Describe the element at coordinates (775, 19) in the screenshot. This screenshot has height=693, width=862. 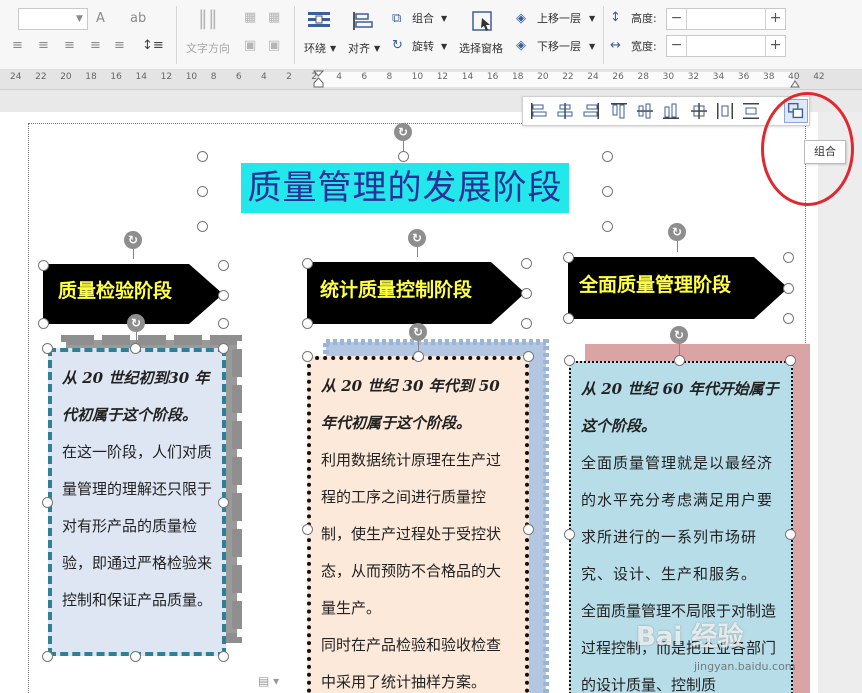
I see `height-increase-button: +` at that location.